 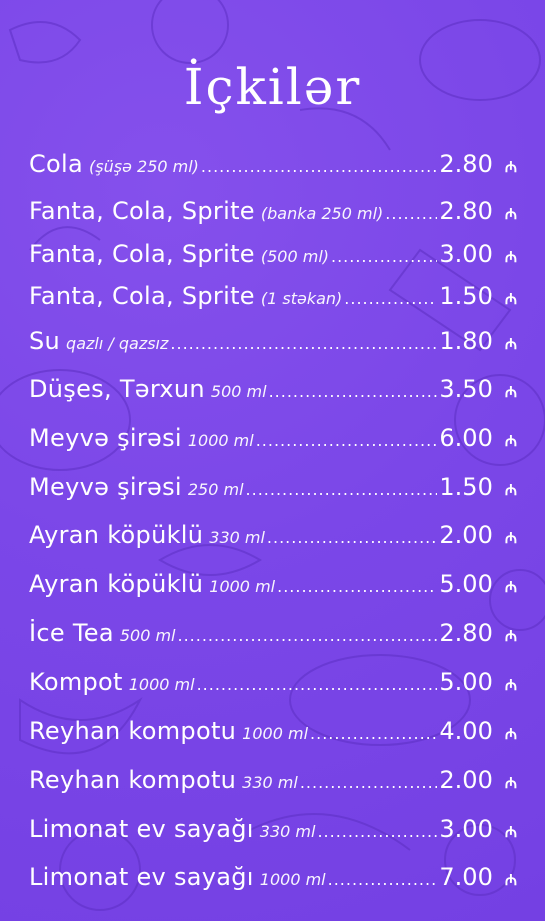 I want to click on item-size-note: (500 ml), so click(x=294, y=256).